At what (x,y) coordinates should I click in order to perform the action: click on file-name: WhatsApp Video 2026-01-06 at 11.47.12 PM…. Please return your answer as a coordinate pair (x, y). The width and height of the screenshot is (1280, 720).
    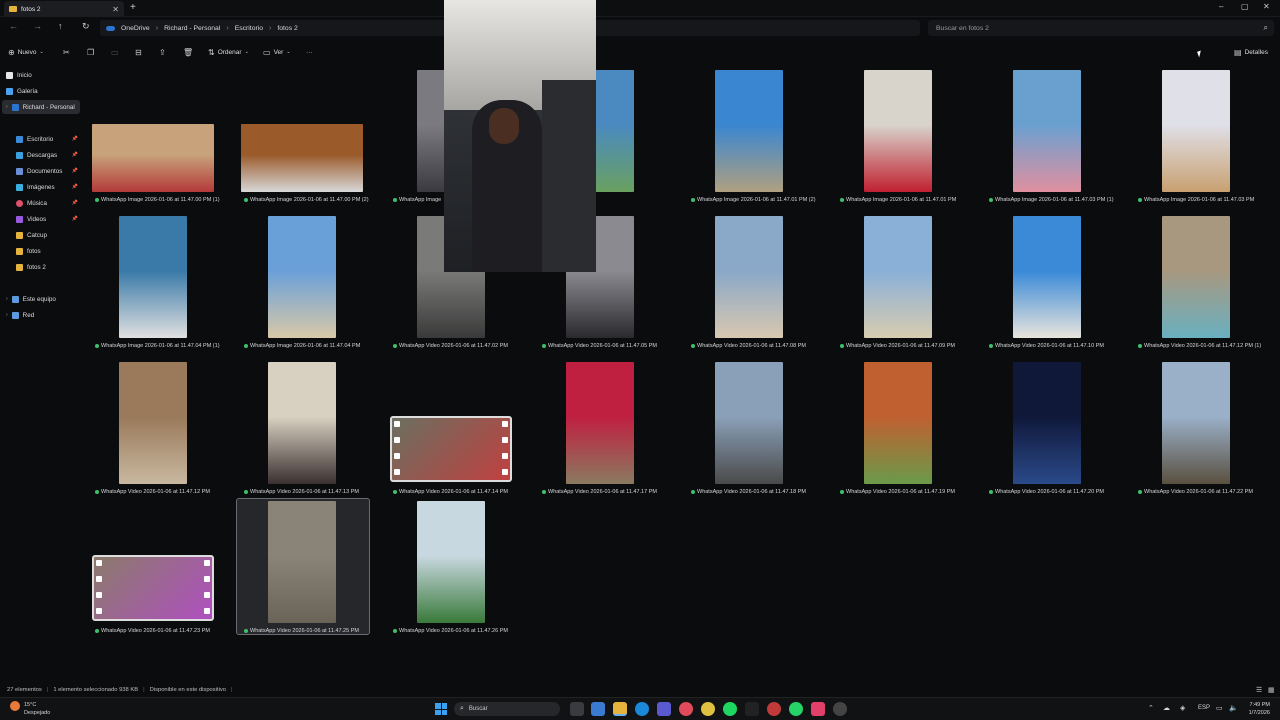
    Looking at the image, I should click on (1209, 346).